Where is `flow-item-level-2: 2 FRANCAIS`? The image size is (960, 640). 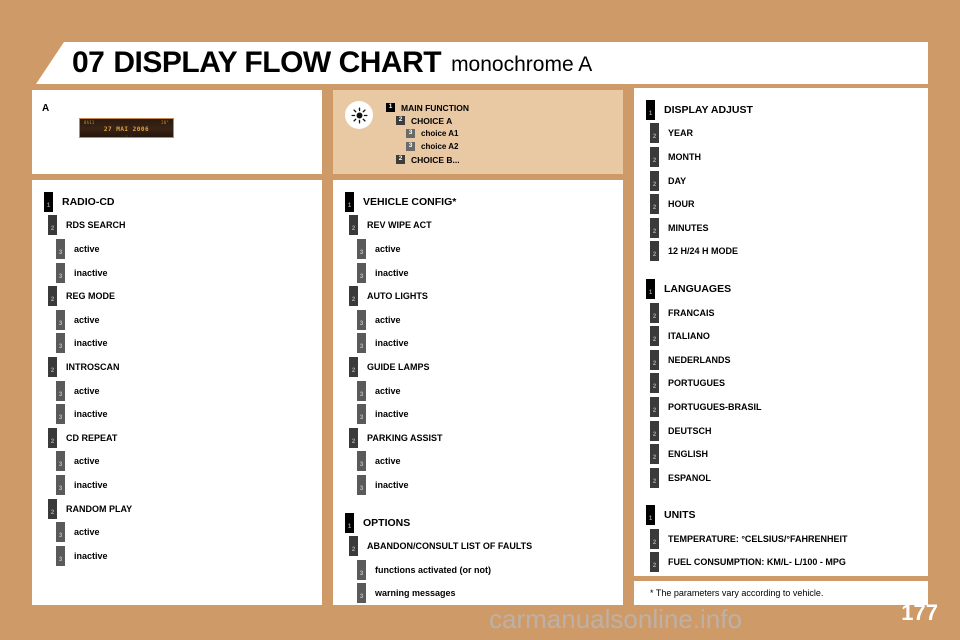 flow-item-level-2: 2 FRANCAIS is located at coordinates (789, 313).